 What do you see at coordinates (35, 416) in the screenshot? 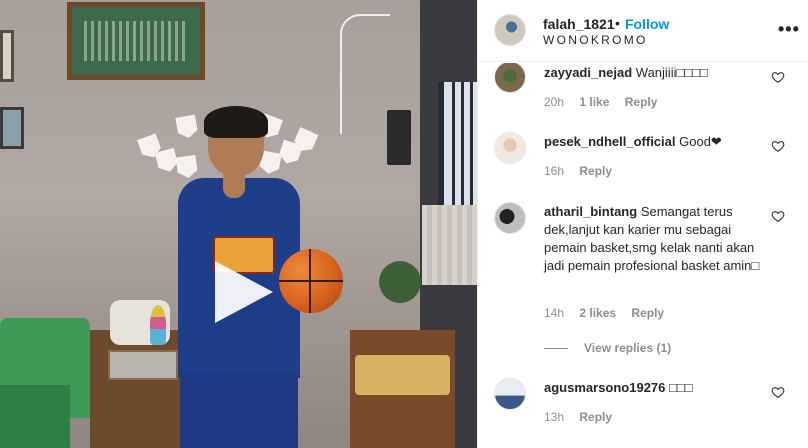
I see `video-green-chair-front` at bounding box center [35, 416].